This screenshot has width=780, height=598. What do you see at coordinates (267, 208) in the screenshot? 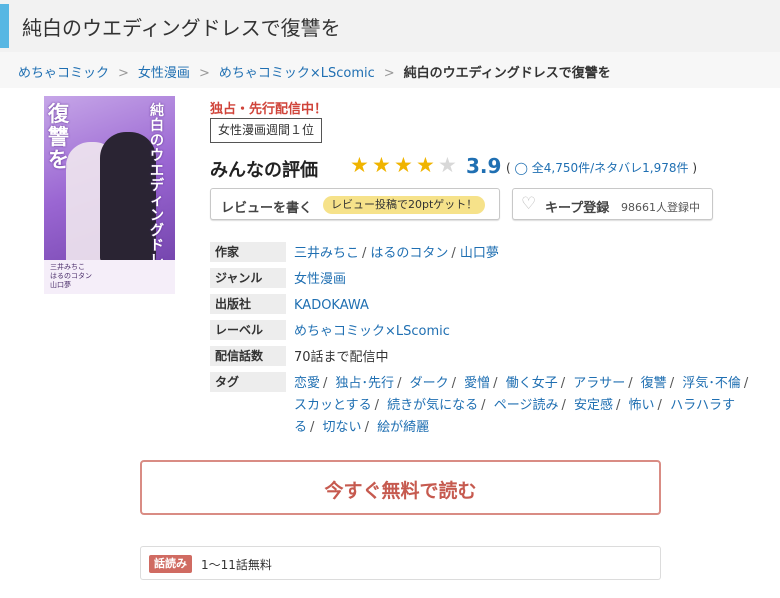
I see `write-review-label: レビューを書く` at bounding box center [267, 208].